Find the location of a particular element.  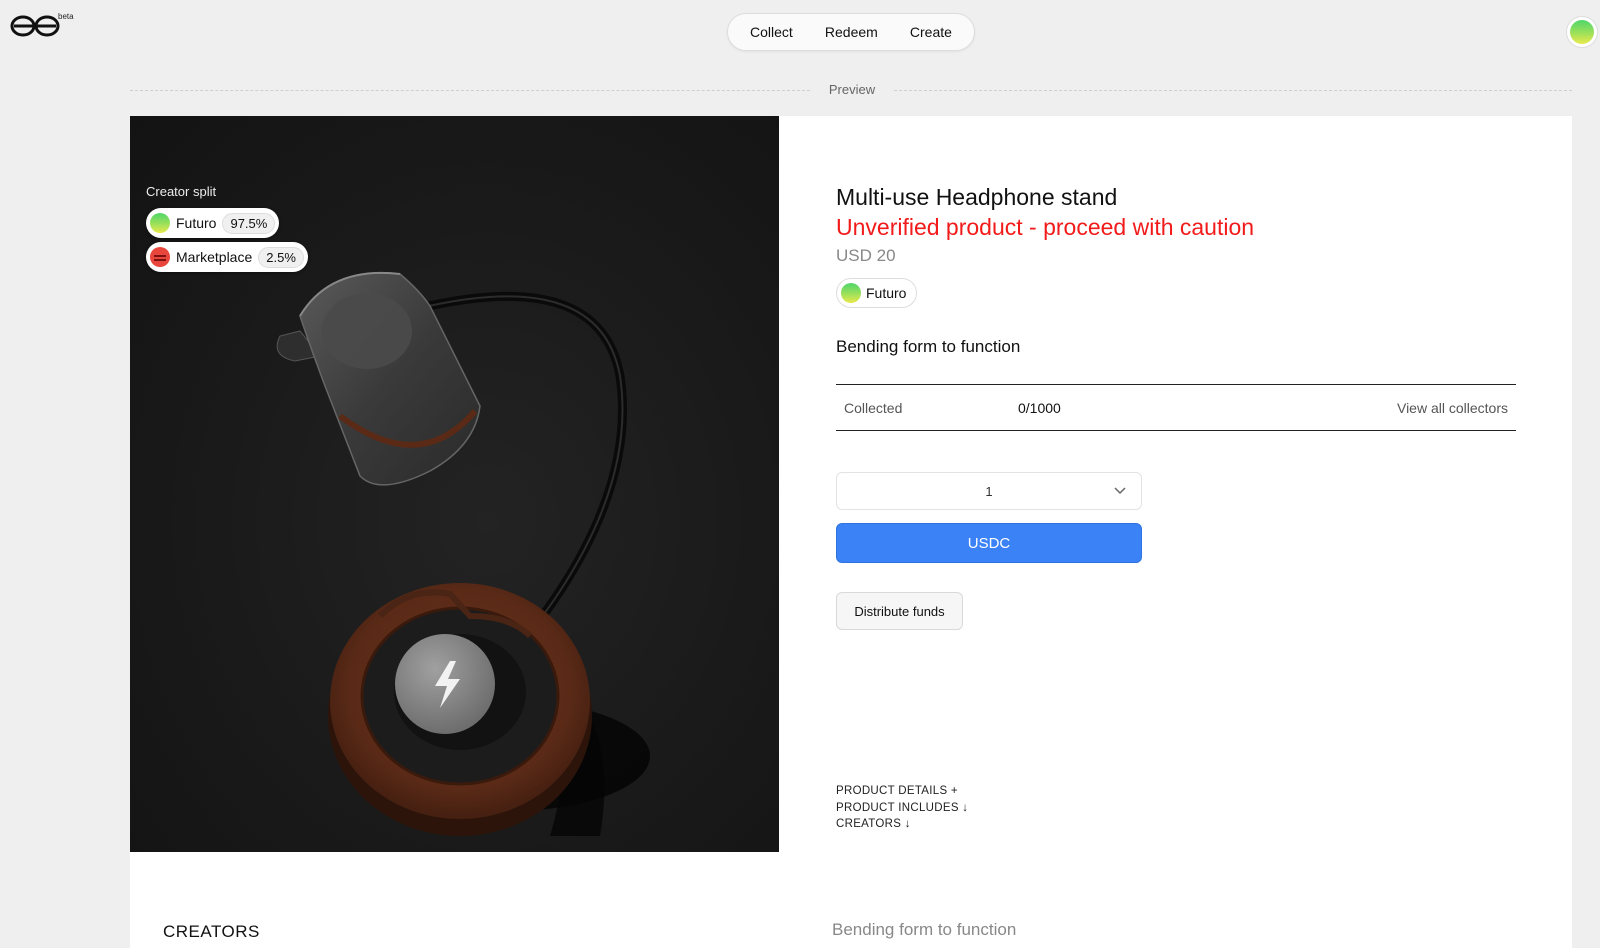

preview-divider: Preview is located at coordinates (851, 90).